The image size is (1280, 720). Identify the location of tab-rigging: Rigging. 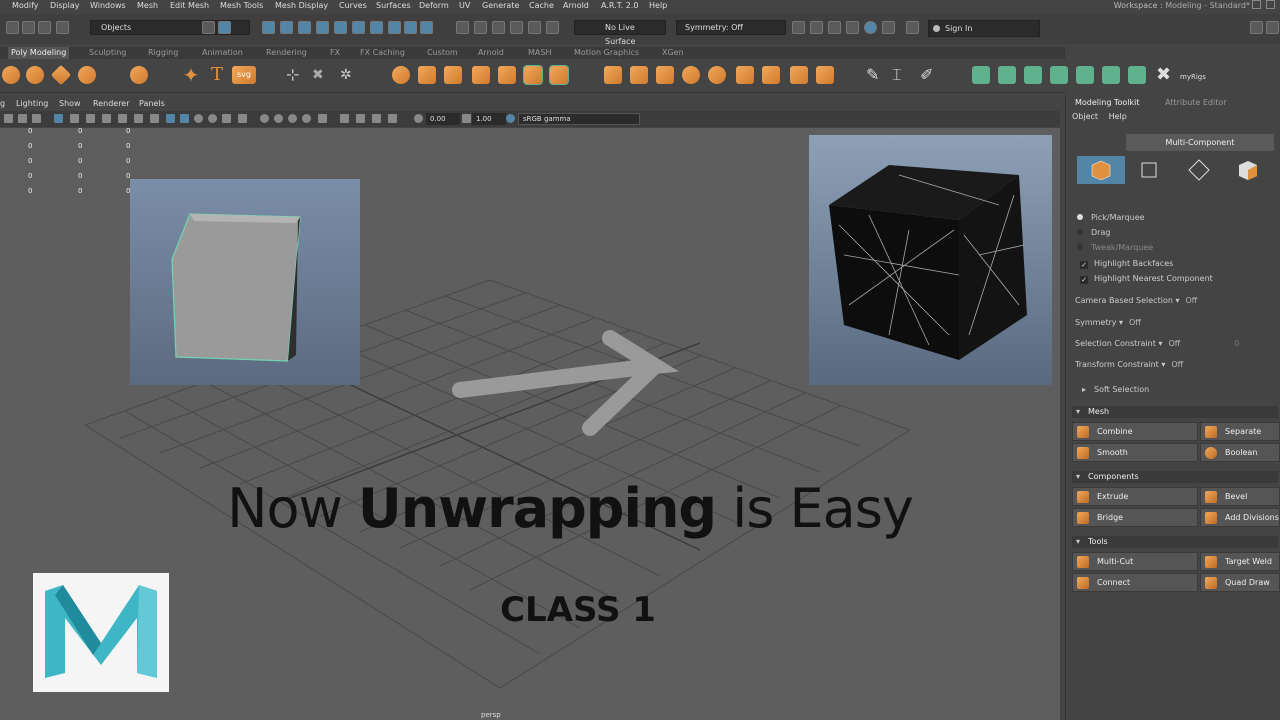
(163, 53).